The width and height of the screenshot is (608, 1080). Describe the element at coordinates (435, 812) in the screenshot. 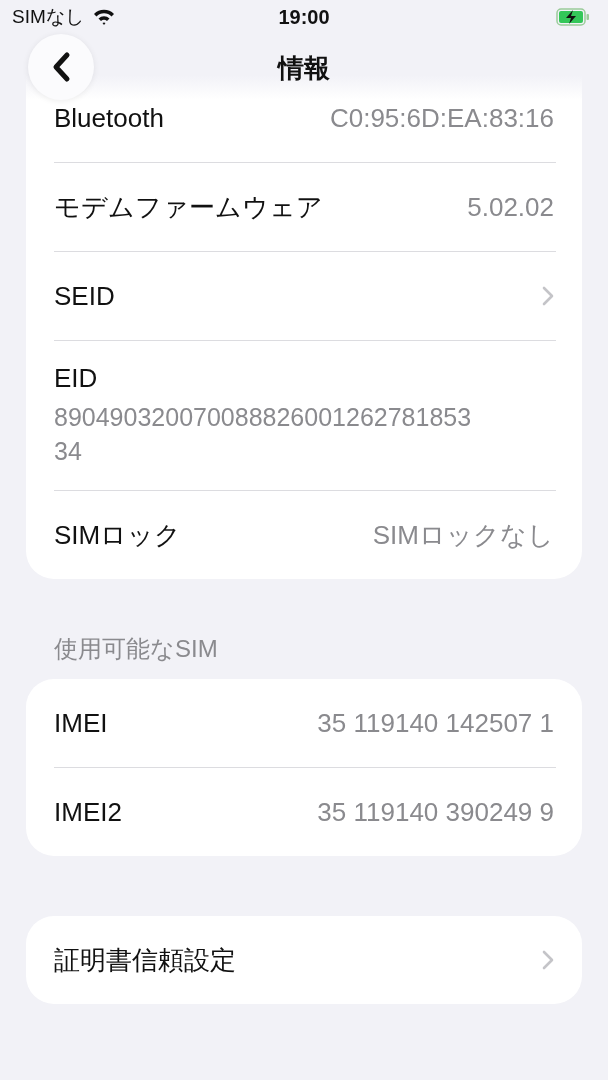

I see `row-value: 35 119140 390249 9` at that location.